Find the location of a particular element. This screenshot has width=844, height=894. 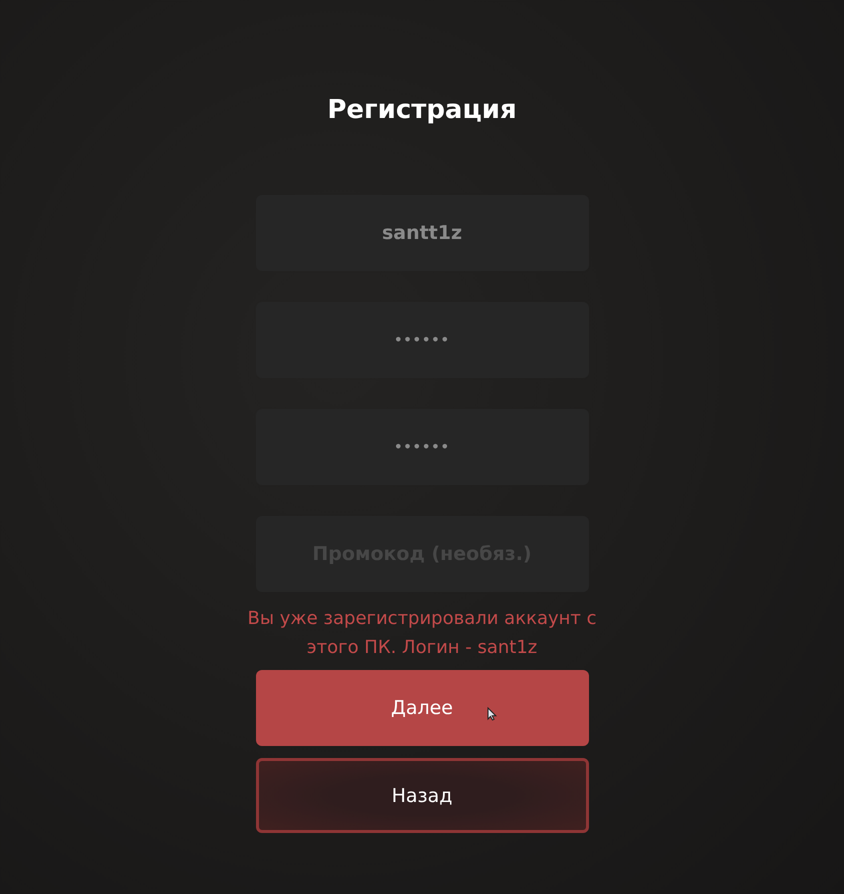

input-field: santt1z is located at coordinates (422, 233).